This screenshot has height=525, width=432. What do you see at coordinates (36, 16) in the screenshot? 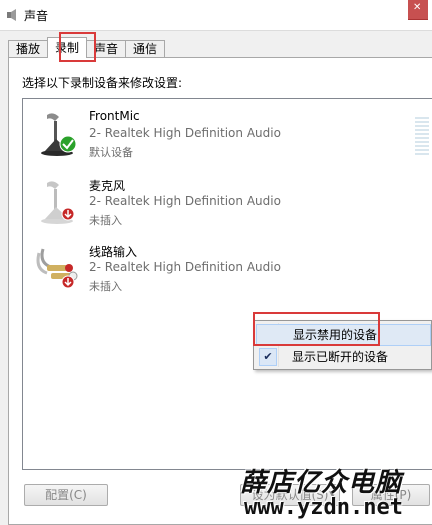
I see `window-title: 声音` at bounding box center [36, 16].